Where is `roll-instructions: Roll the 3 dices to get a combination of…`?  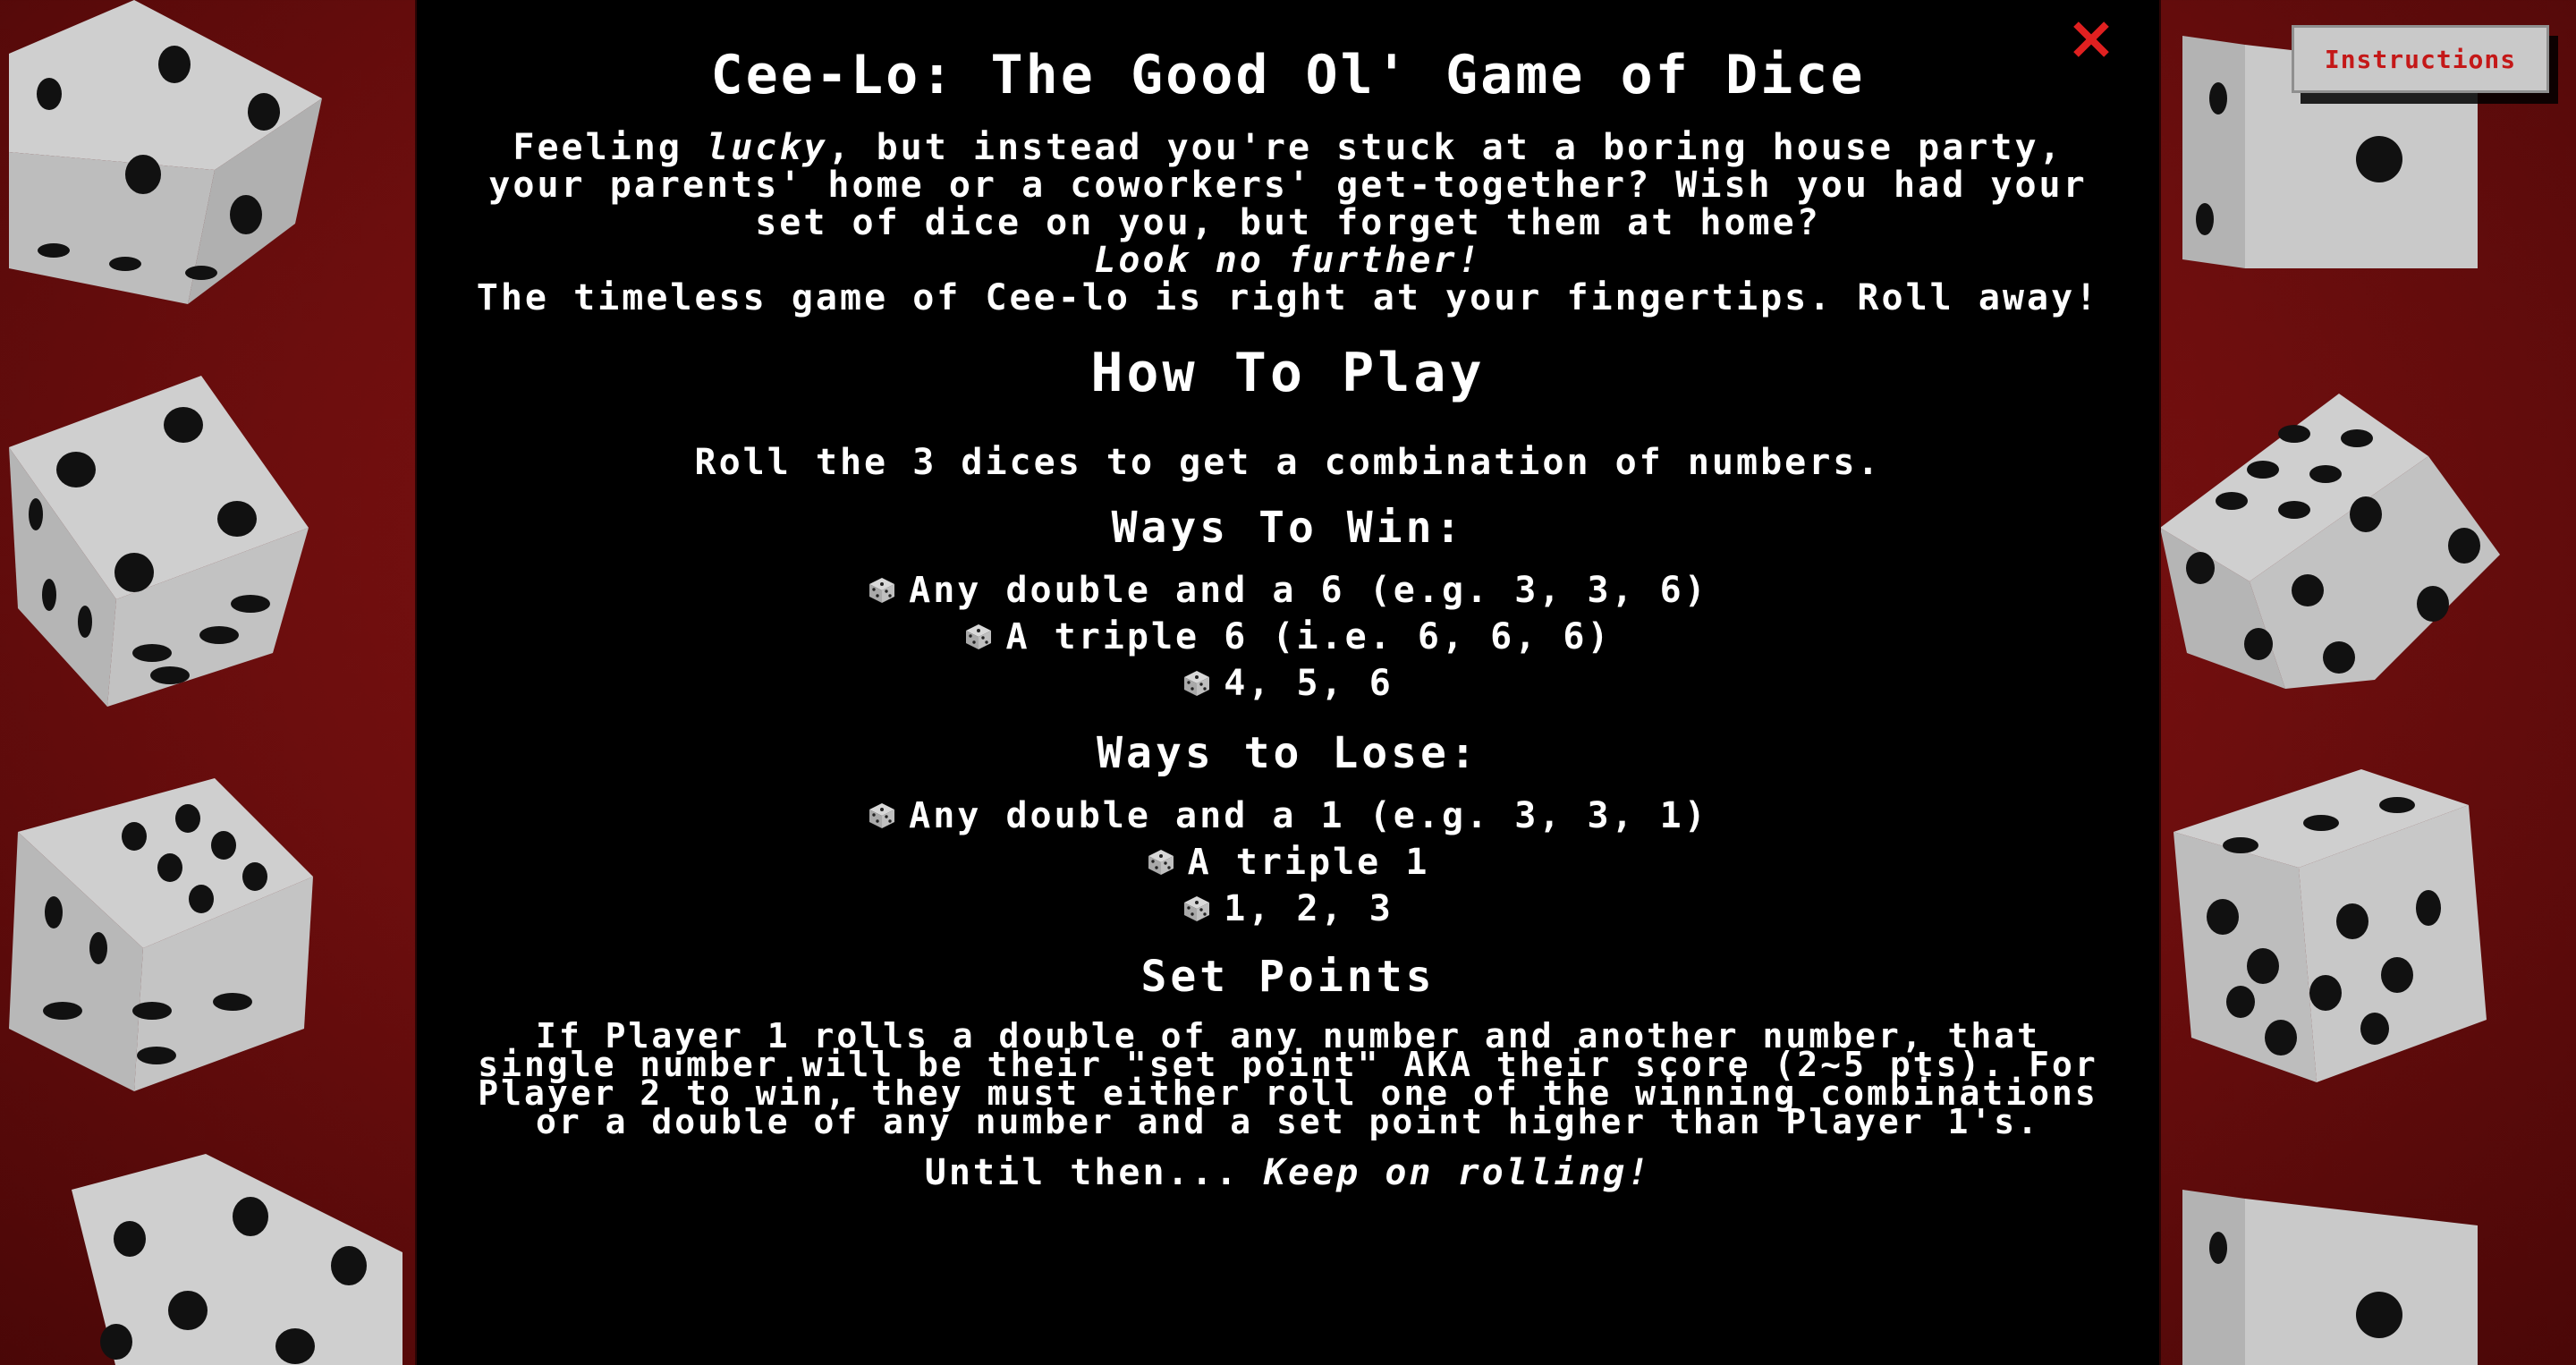 roll-instructions: Roll the 3 dices to get a combination of… is located at coordinates (1288, 462).